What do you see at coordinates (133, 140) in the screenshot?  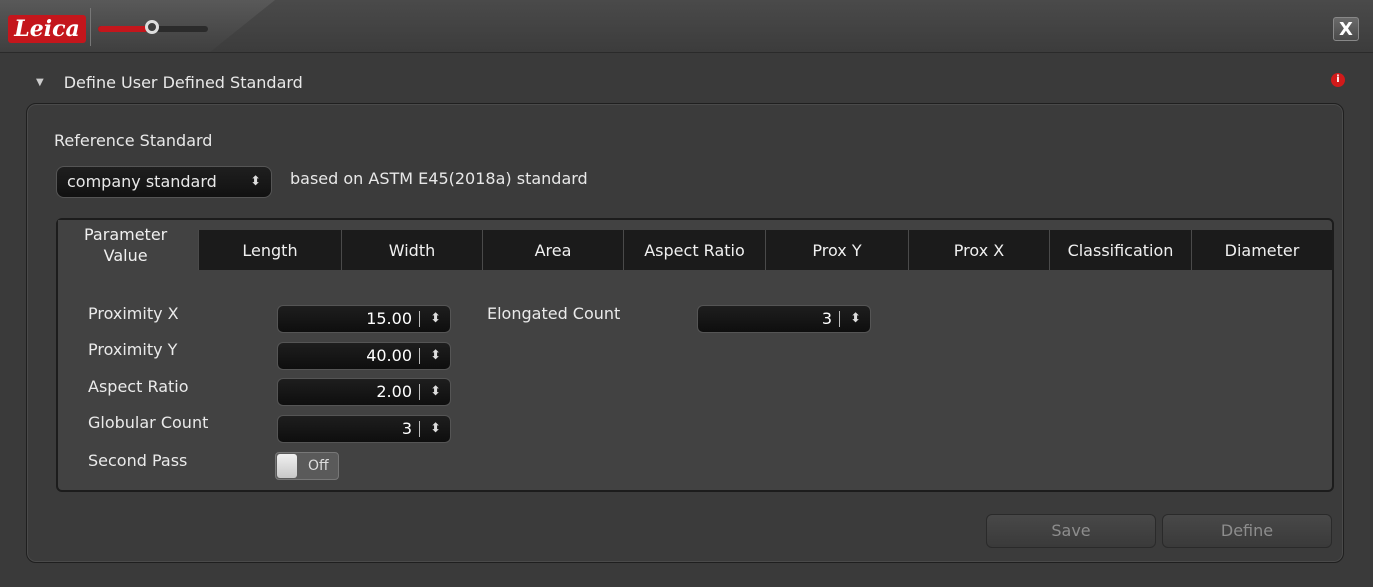 I see `reference-standard-label: Reference Standard` at bounding box center [133, 140].